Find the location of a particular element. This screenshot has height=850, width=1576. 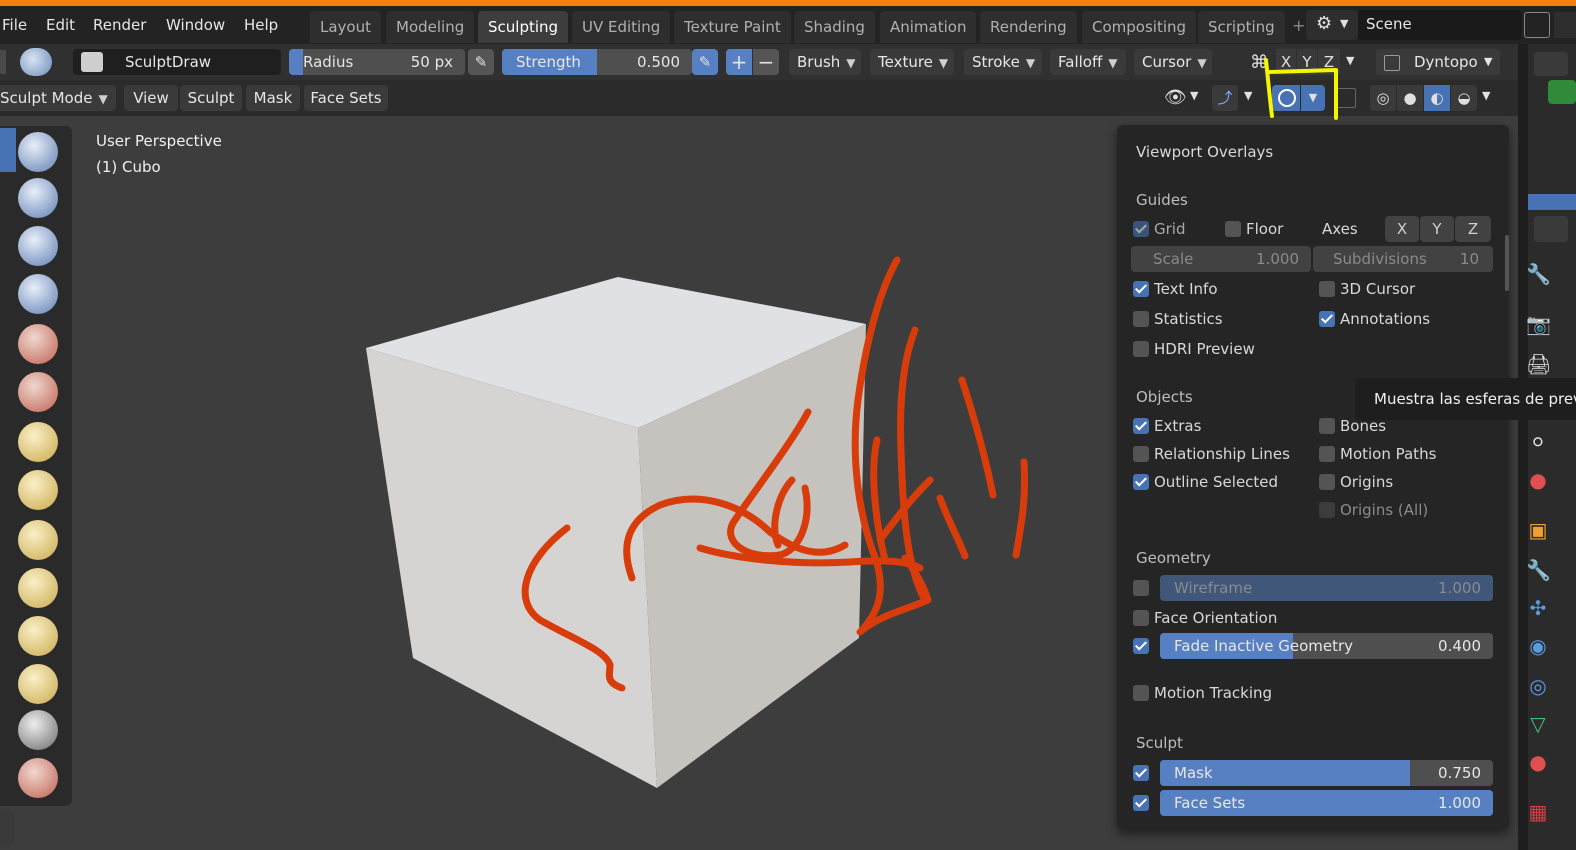

clay-strips-brush-icon is located at coordinates (38, 294).